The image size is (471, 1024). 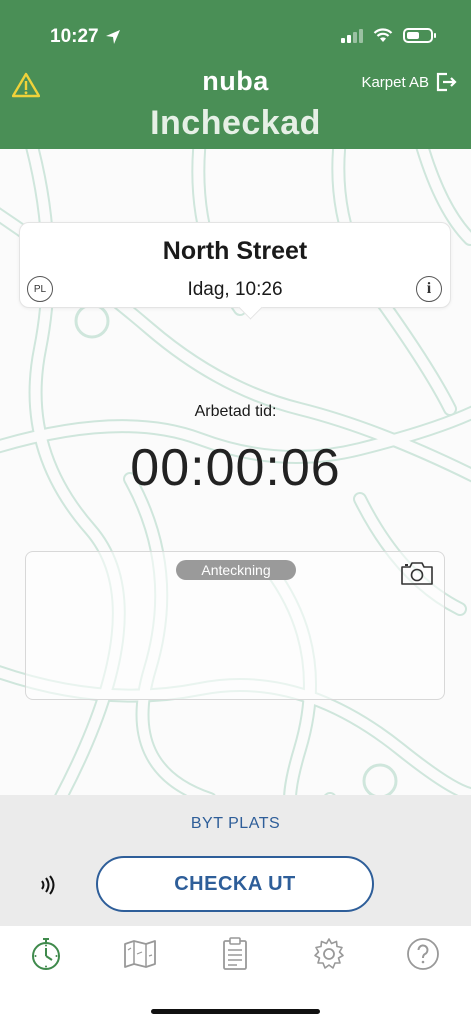 What do you see at coordinates (235, 625) in the screenshot?
I see `note-area: Anteckning` at bounding box center [235, 625].